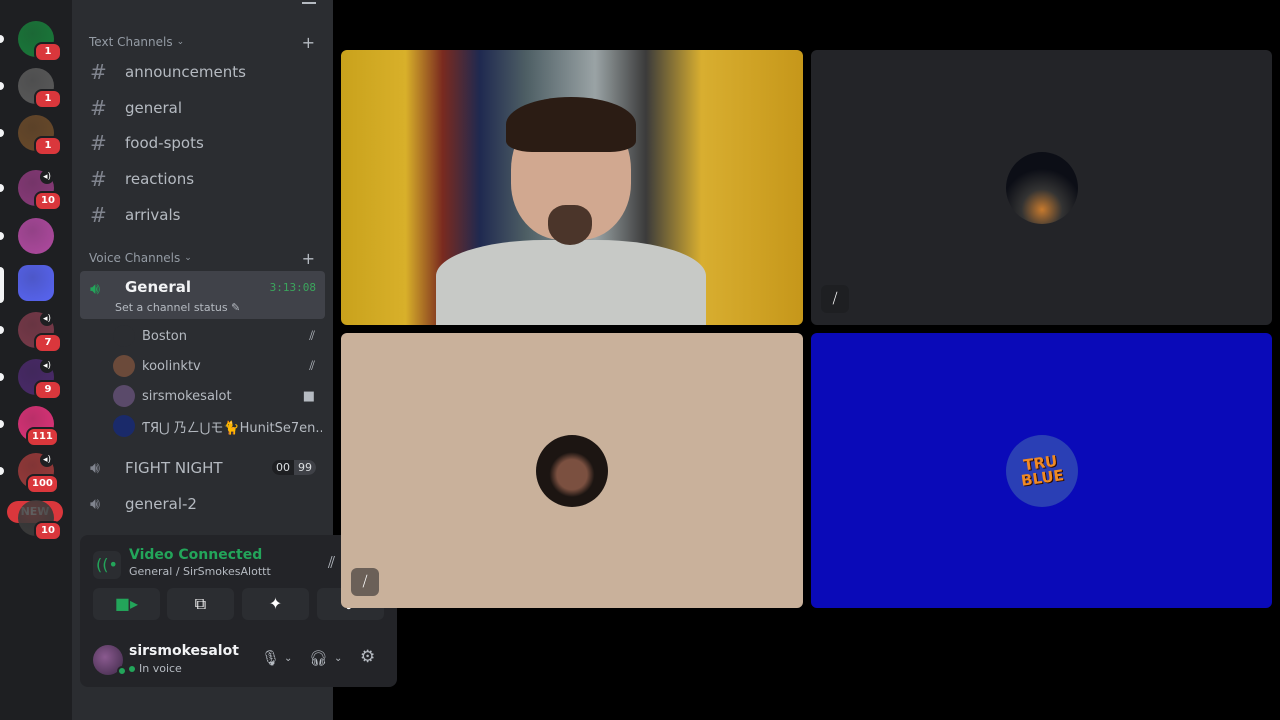 Image resolution: width=1280 pixels, height=720 pixels. I want to click on voice-user-name: Boston, so click(164, 336).